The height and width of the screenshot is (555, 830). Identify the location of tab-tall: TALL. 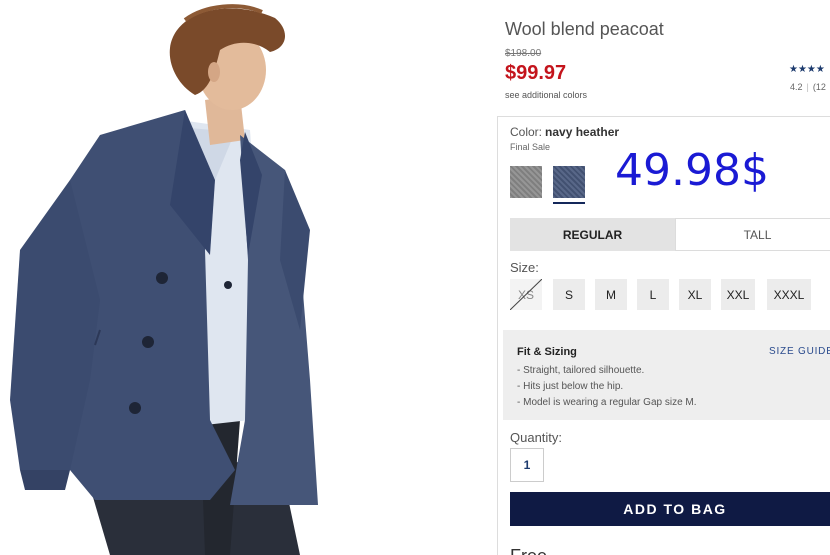
(752, 234).